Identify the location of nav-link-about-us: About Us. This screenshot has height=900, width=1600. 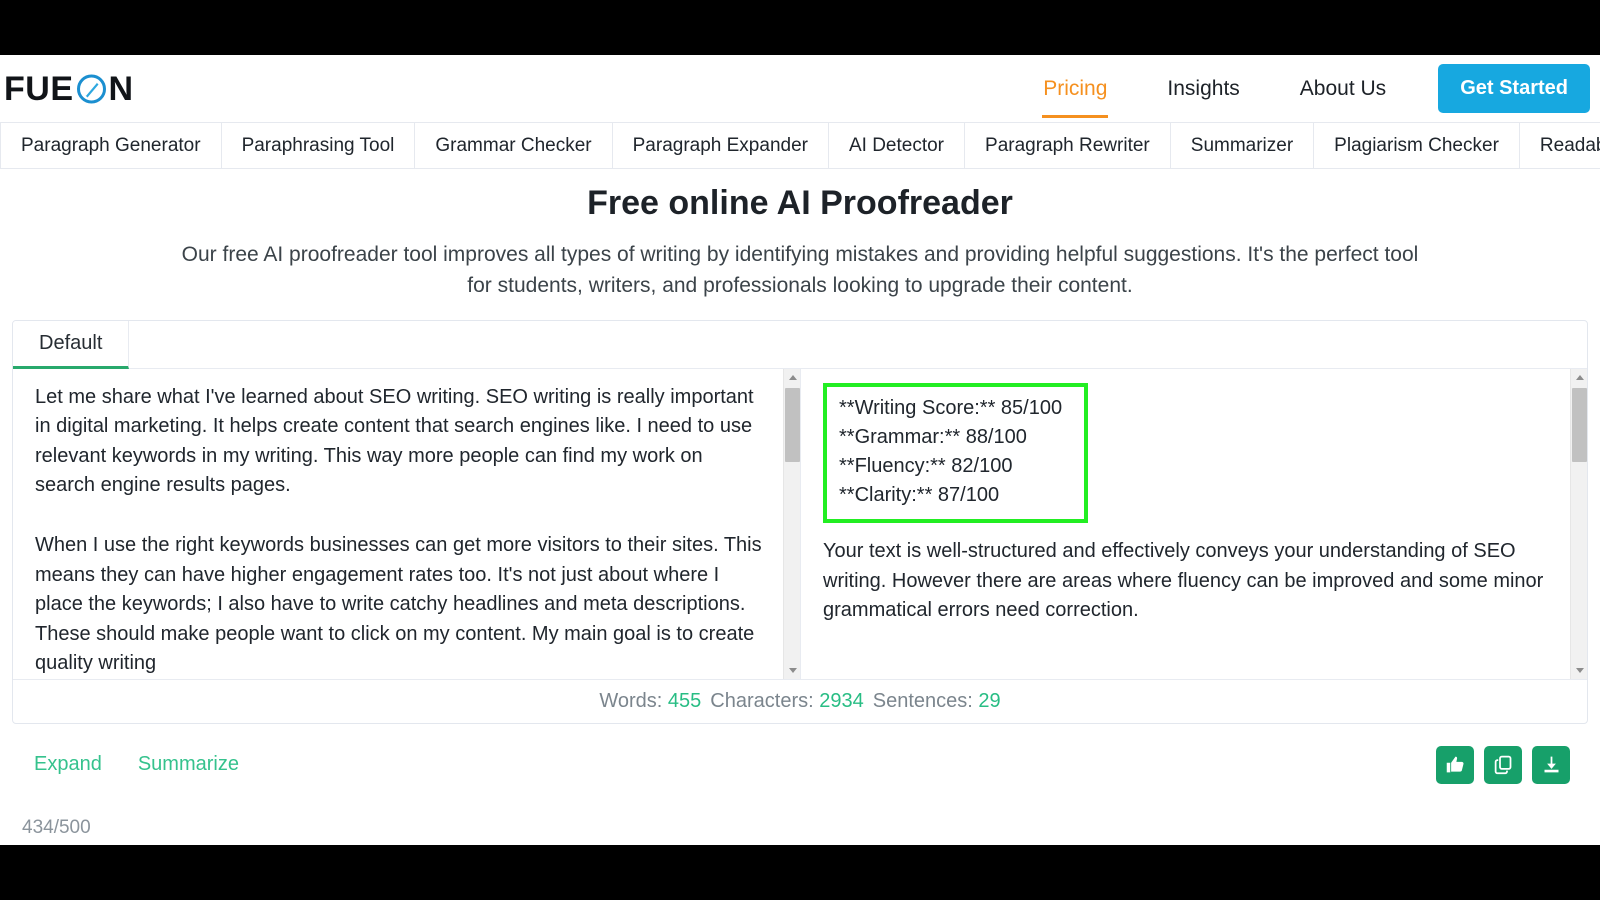
(1343, 89).